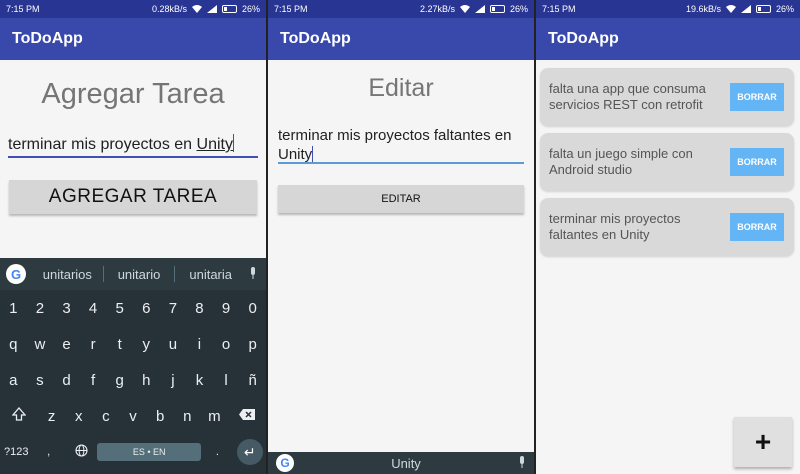 Image resolution: width=800 pixels, height=474 pixels. Describe the element at coordinates (252, 308) in the screenshot. I see `key: 0` at that location.